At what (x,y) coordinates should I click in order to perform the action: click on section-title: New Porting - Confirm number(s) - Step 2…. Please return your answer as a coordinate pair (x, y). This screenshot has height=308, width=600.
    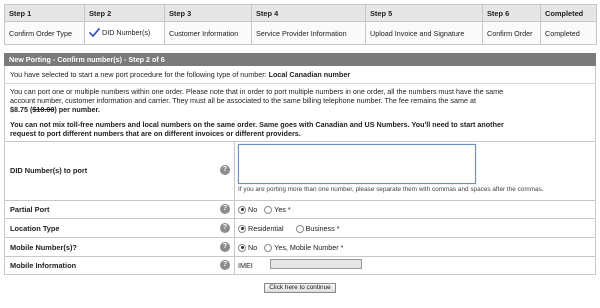
    Looking at the image, I should click on (300, 59).